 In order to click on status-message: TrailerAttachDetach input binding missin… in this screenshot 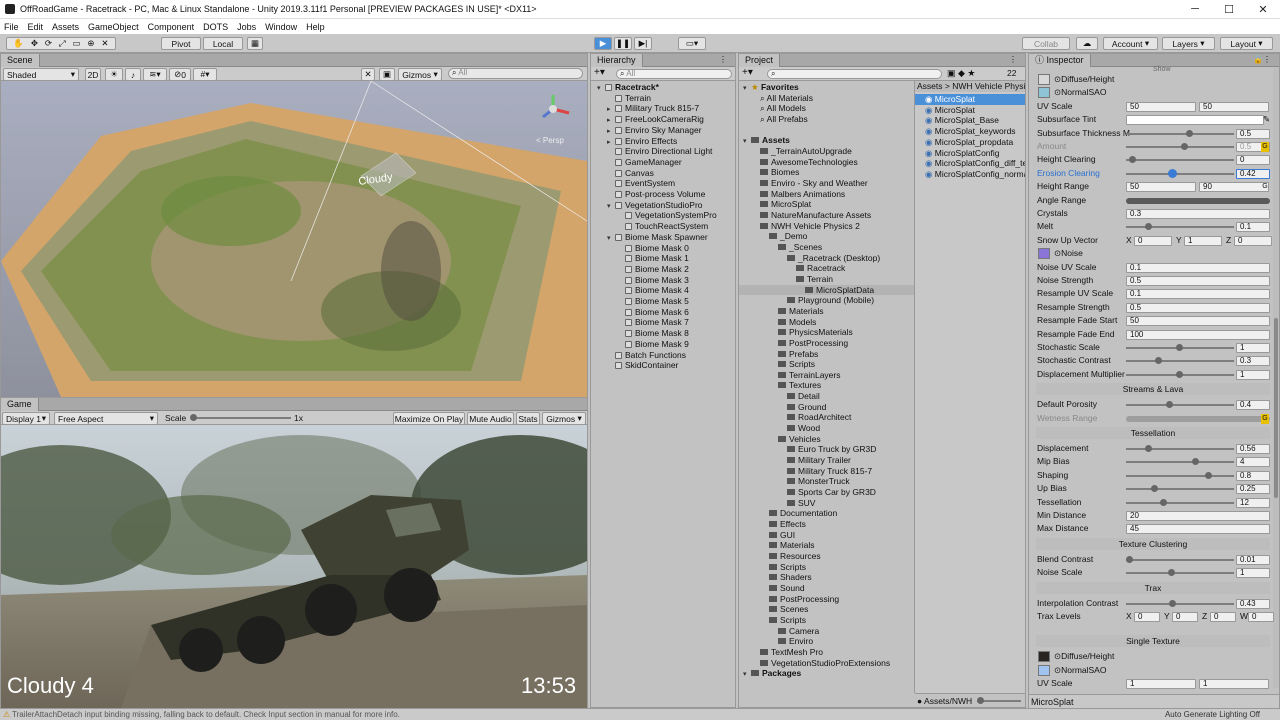, I will do `click(206, 714)`.